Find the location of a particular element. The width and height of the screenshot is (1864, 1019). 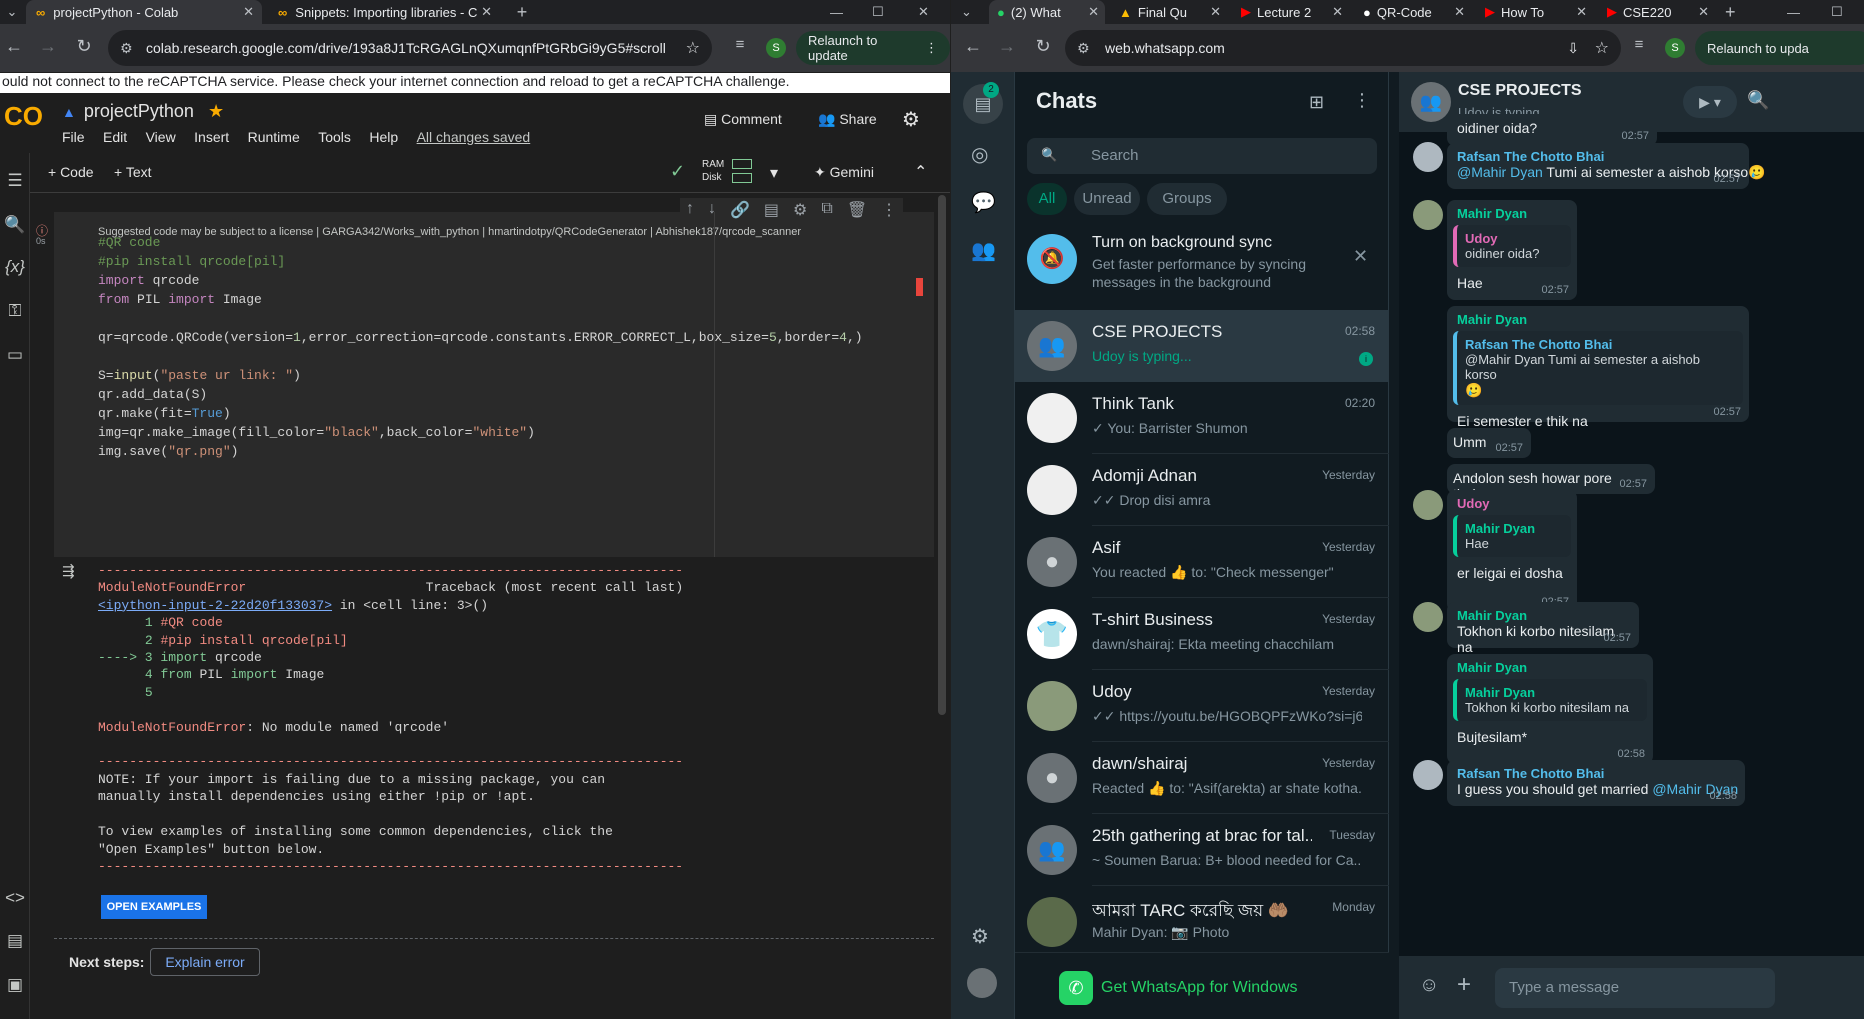

message-bubble: Mahir Dyan Udoy oidiner oida? Hae 02:57 is located at coordinates (1512, 250).